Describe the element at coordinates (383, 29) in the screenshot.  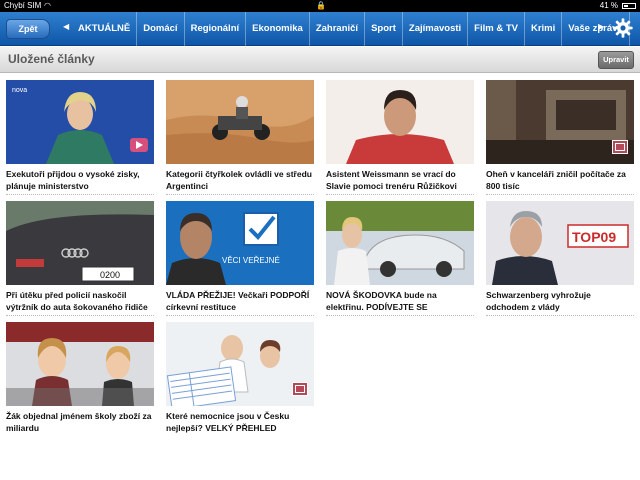
I see `tab-sport: Sport` at that location.